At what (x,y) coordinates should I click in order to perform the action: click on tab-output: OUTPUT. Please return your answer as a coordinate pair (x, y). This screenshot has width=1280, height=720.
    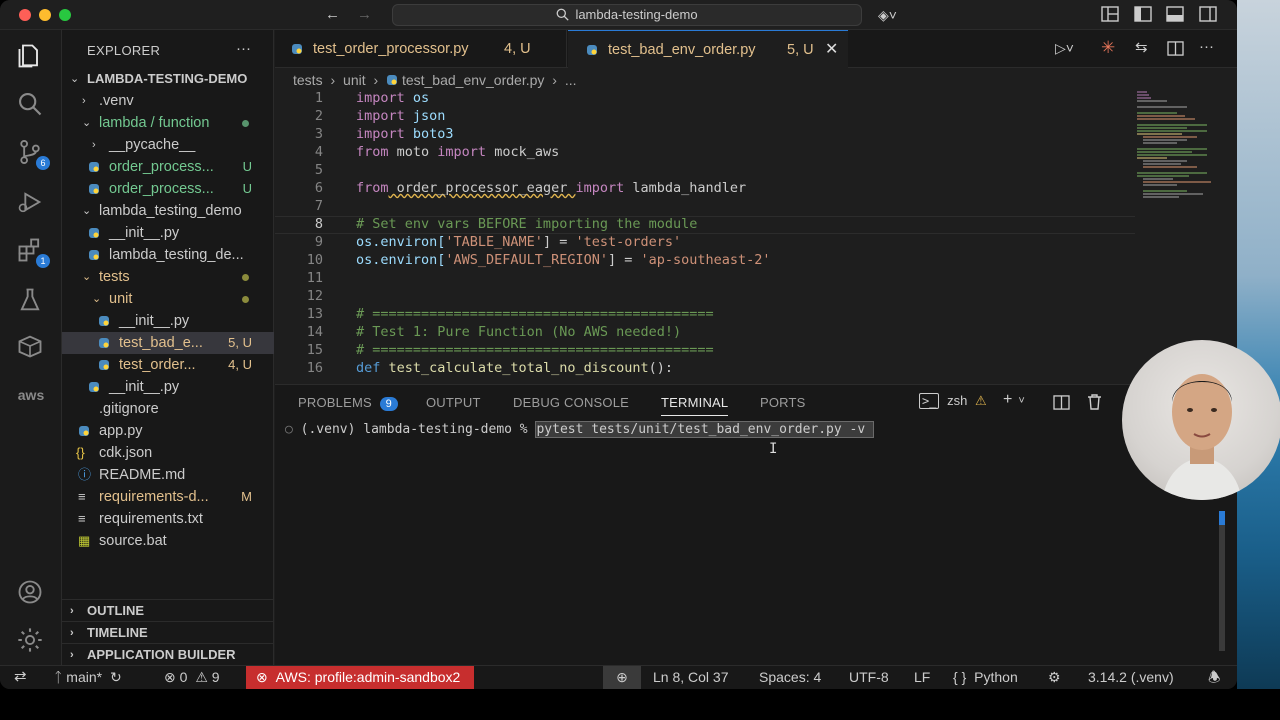
    Looking at the image, I should click on (453, 402).